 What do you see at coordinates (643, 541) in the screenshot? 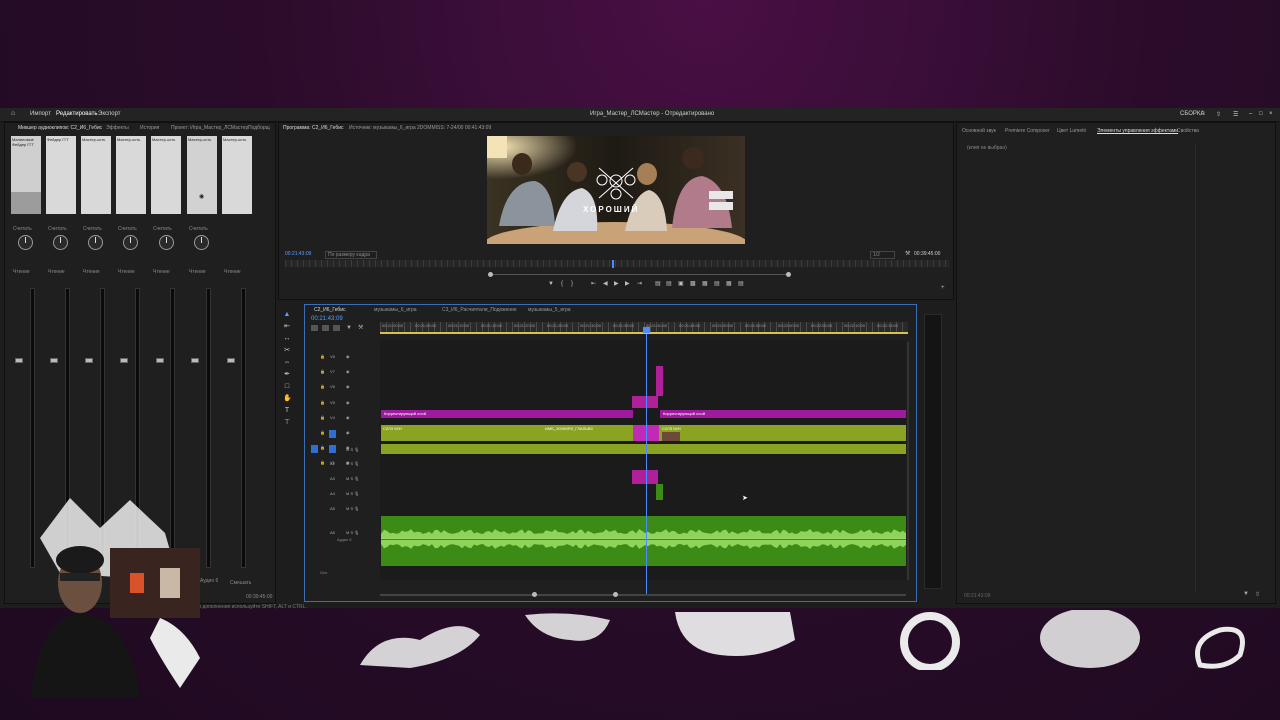
I see `music-clip-a6` at bounding box center [643, 541].